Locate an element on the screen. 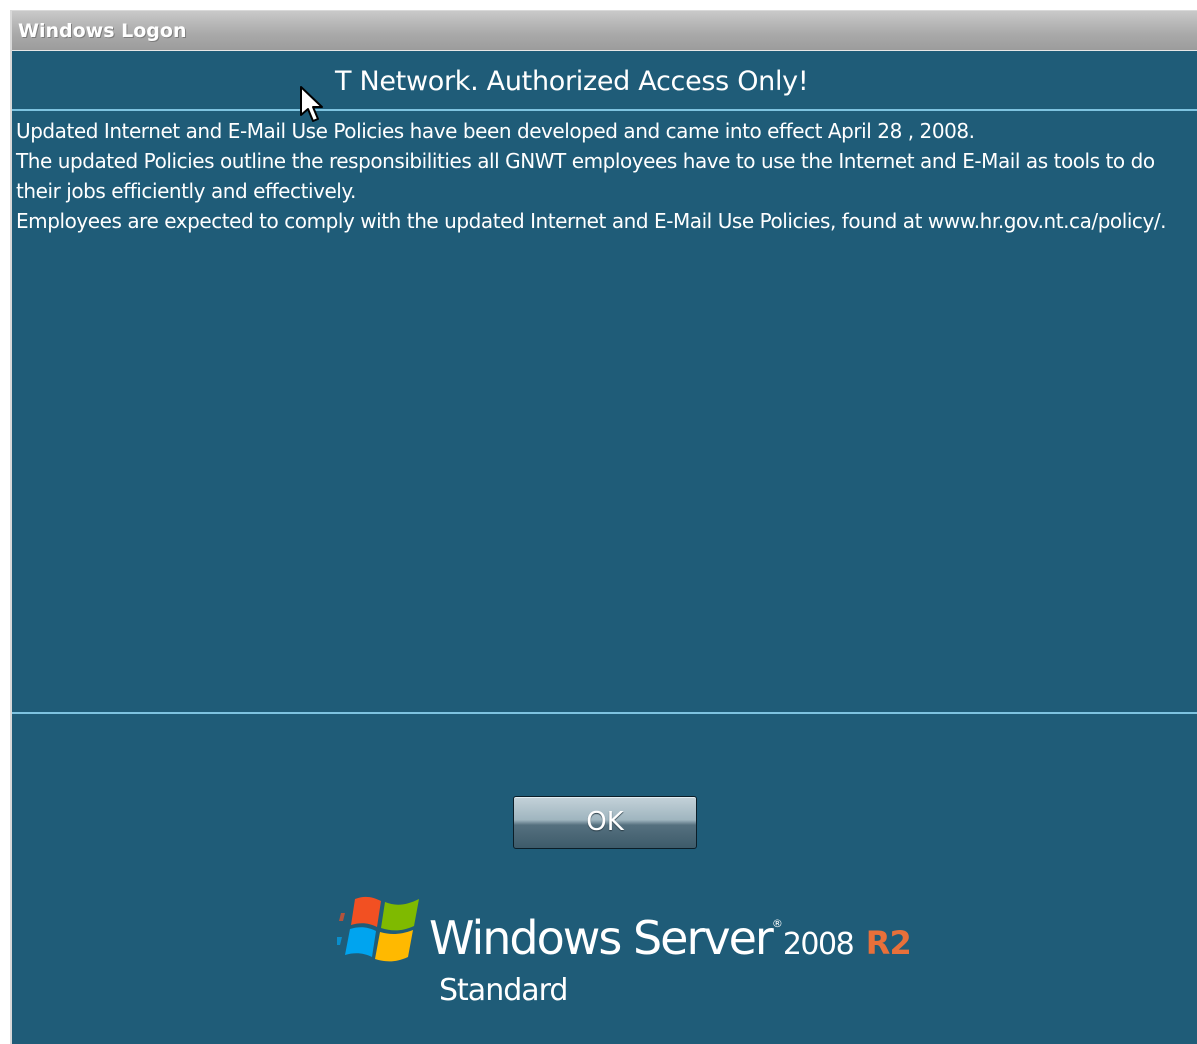 This screenshot has height=1044, width=1197. window-title: Windows Logon is located at coordinates (102, 31).